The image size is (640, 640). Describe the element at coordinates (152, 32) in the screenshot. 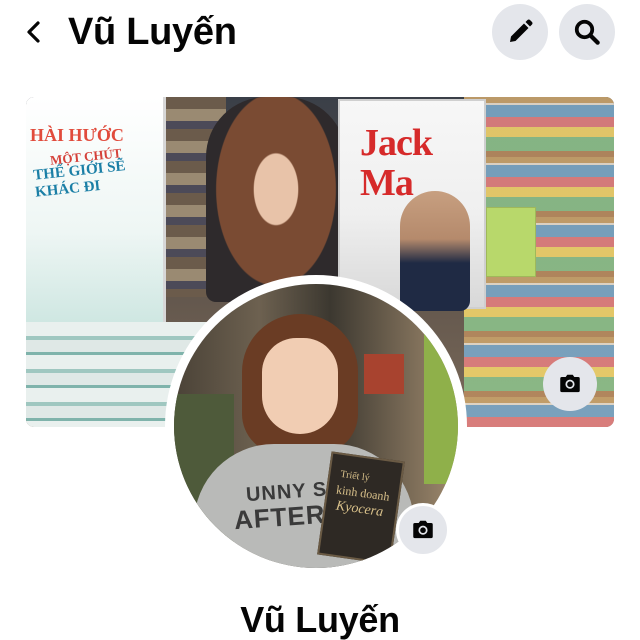

I see `page-title: Vũ Luyến` at that location.